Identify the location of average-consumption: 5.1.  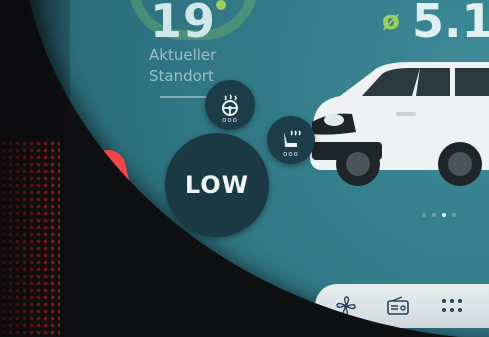
(450, 24).